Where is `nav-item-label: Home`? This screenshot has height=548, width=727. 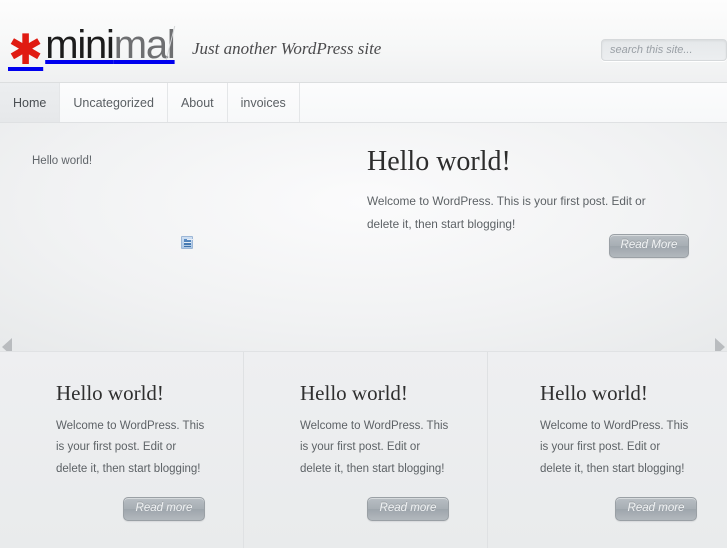 nav-item-label: Home is located at coordinates (30, 102).